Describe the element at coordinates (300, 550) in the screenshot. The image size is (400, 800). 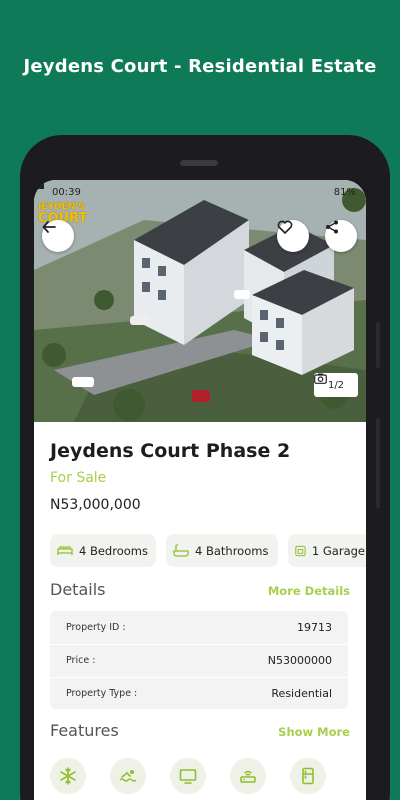
I see `garage-icon` at that location.